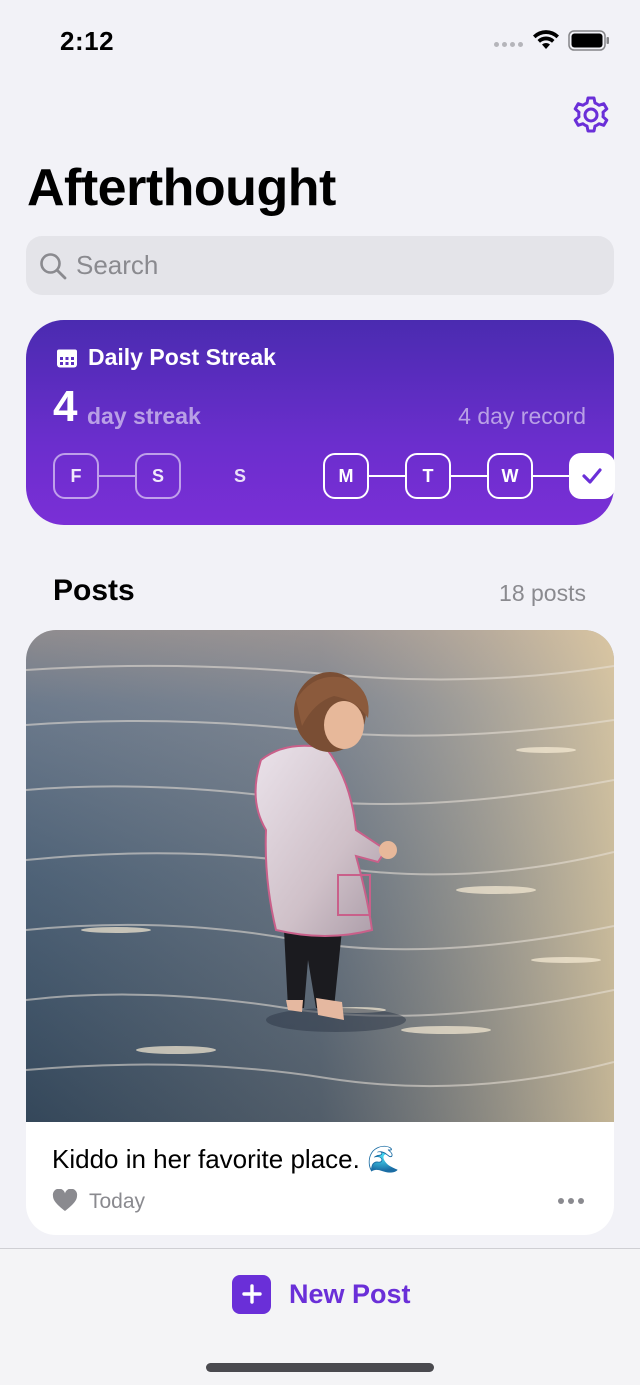  I want to click on streak-header: Daily Post Streak, so click(166, 357).